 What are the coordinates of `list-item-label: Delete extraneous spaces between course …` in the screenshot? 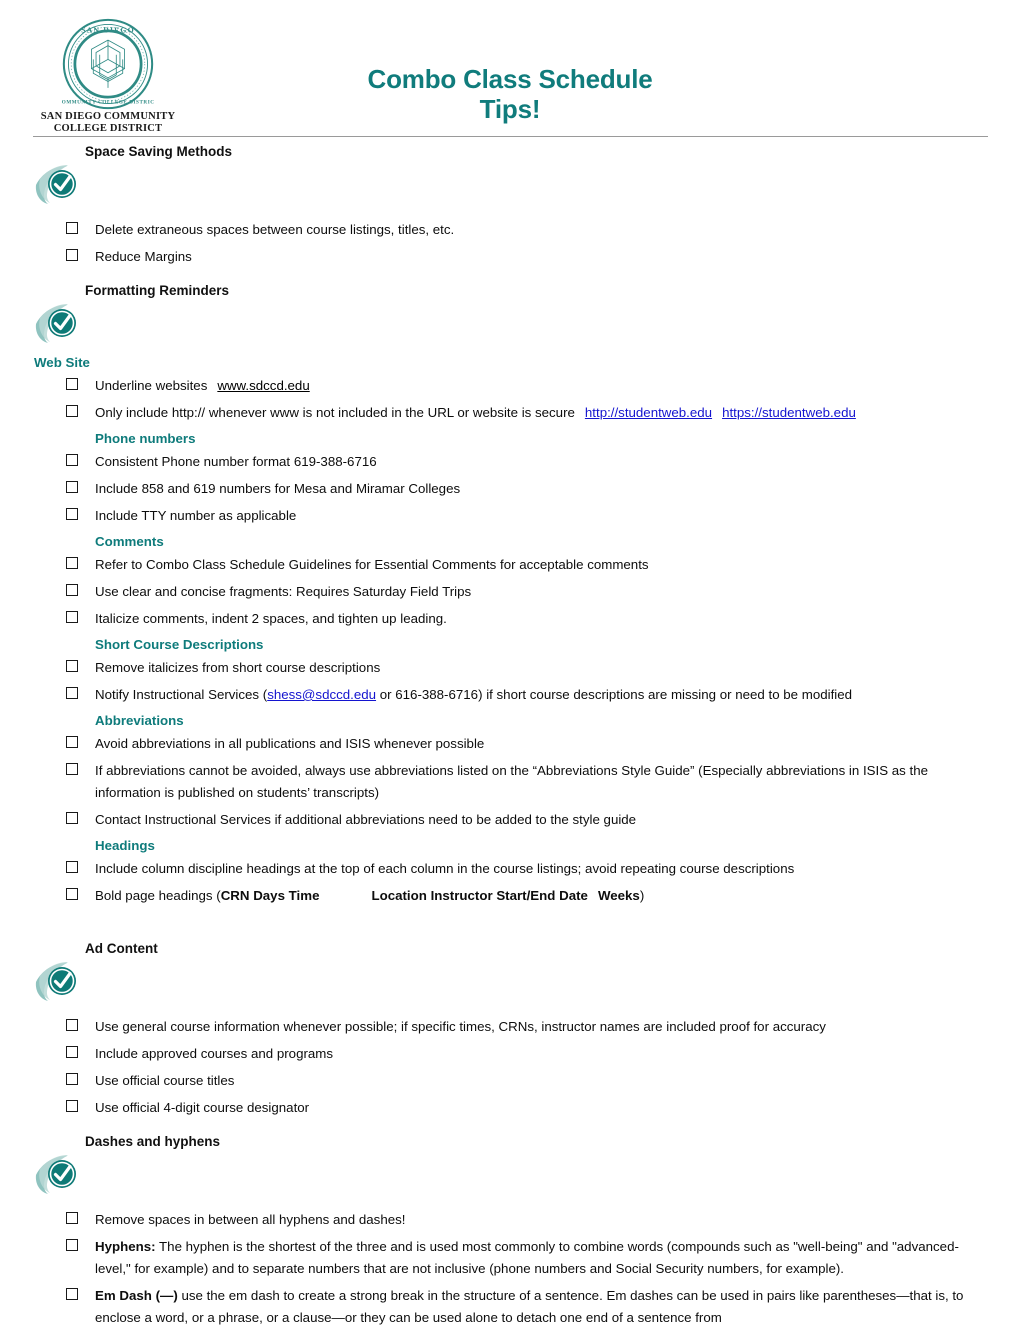 It's located at (275, 229).